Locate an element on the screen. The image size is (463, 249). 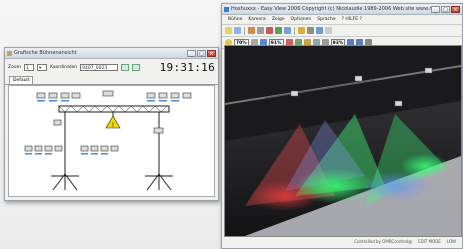
status-level: LOW is located at coordinates (451, 241).